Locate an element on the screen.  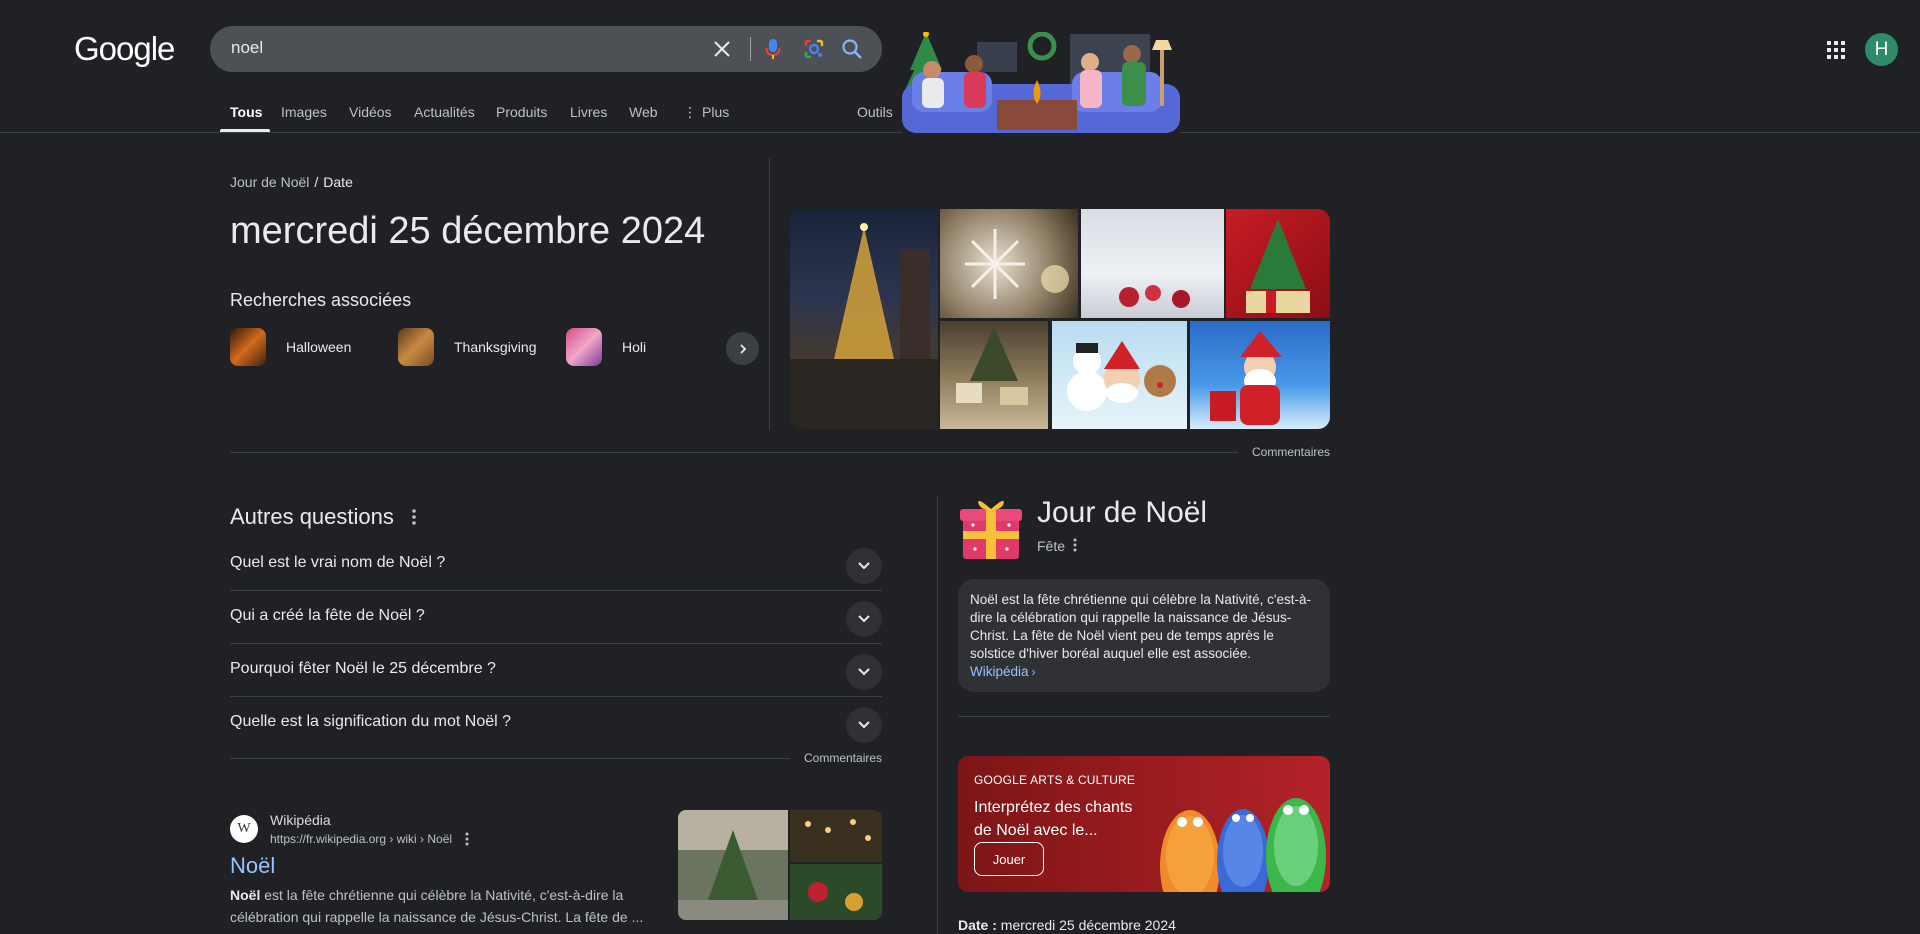
related-chip-thanksgiving: Thanksgiving is located at coordinates (467, 347).